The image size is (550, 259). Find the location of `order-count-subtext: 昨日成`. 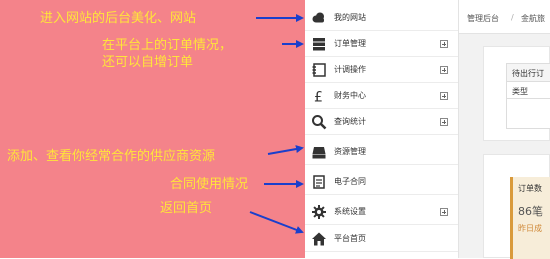

order-count-subtext: 昨日成 is located at coordinates (530, 228).